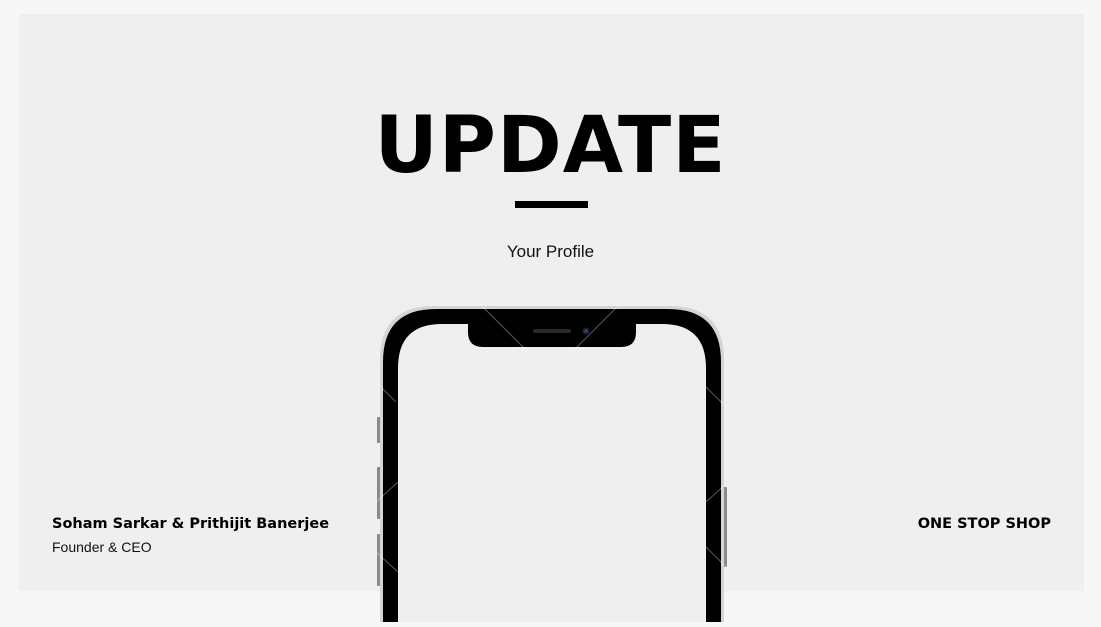  What do you see at coordinates (102, 547) in the screenshot?
I see `founder-role: Founder & CEO` at bounding box center [102, 547].